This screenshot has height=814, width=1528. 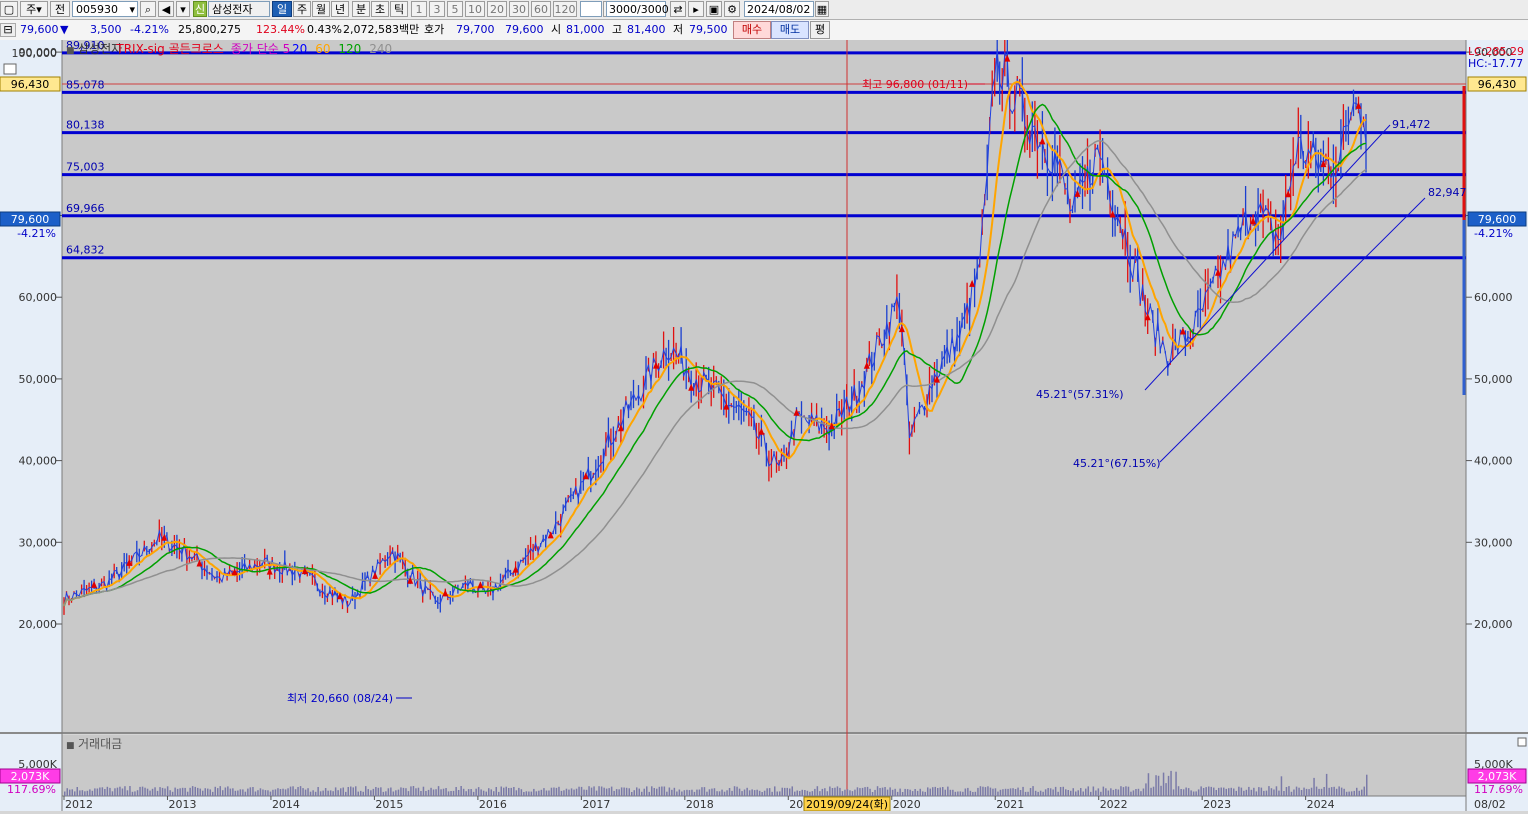 What do you see at coordinates (8, 30) in the screenshot?
I see `expand-icon: ⊟` at bounding box center [8, 30].